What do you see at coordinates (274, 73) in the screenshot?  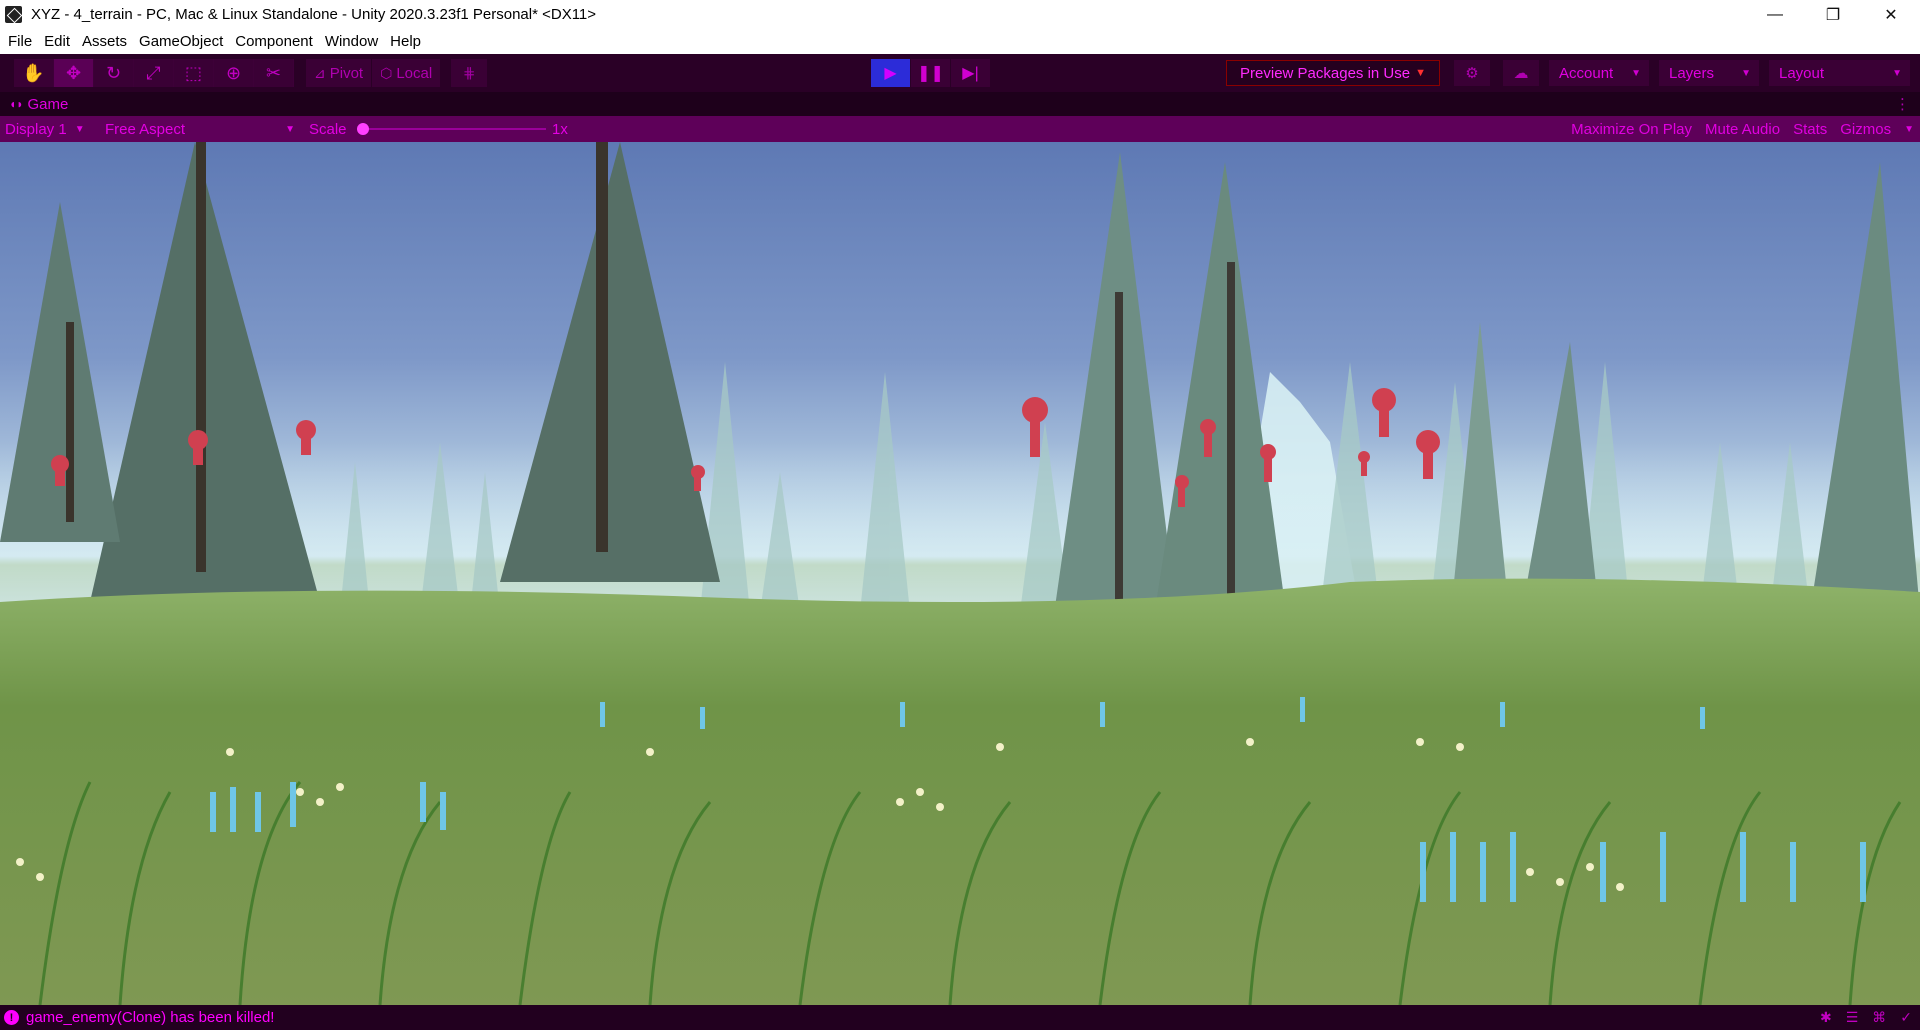 I see `custom-tool-icon: ✂` at bounding box center [274, 73].